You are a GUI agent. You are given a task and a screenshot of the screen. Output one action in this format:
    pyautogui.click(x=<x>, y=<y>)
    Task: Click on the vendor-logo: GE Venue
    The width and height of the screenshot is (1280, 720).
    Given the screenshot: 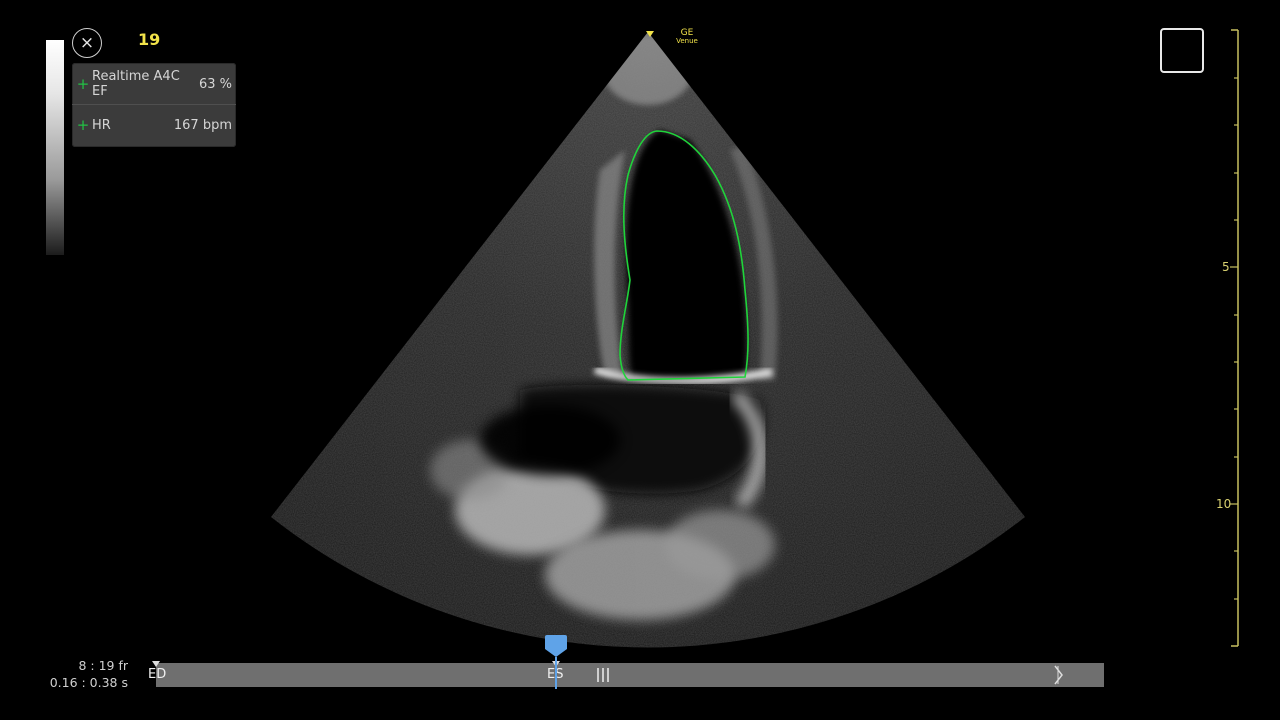 What is the action you would take?
    pyautogui.click(x=687, y=37)
    